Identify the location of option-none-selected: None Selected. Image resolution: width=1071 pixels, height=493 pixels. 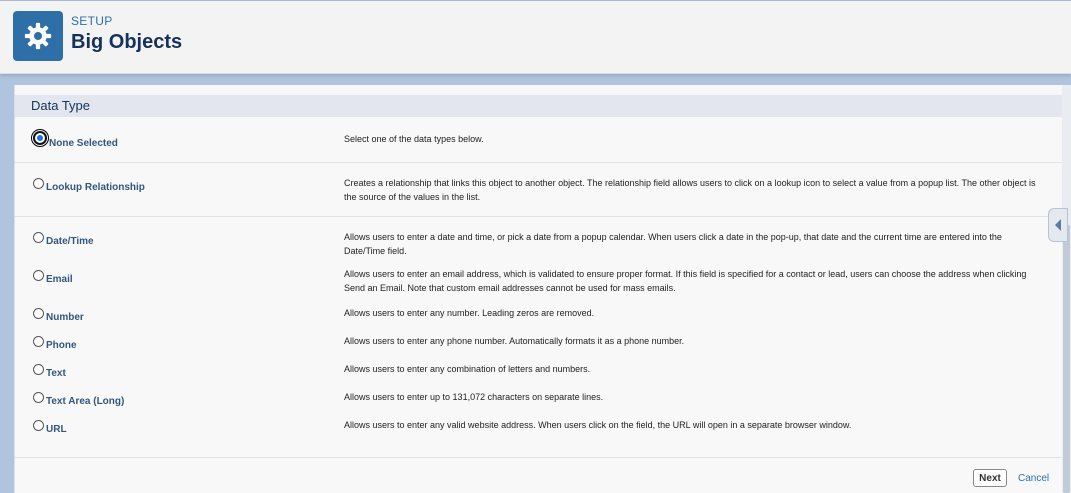
(74, 139).